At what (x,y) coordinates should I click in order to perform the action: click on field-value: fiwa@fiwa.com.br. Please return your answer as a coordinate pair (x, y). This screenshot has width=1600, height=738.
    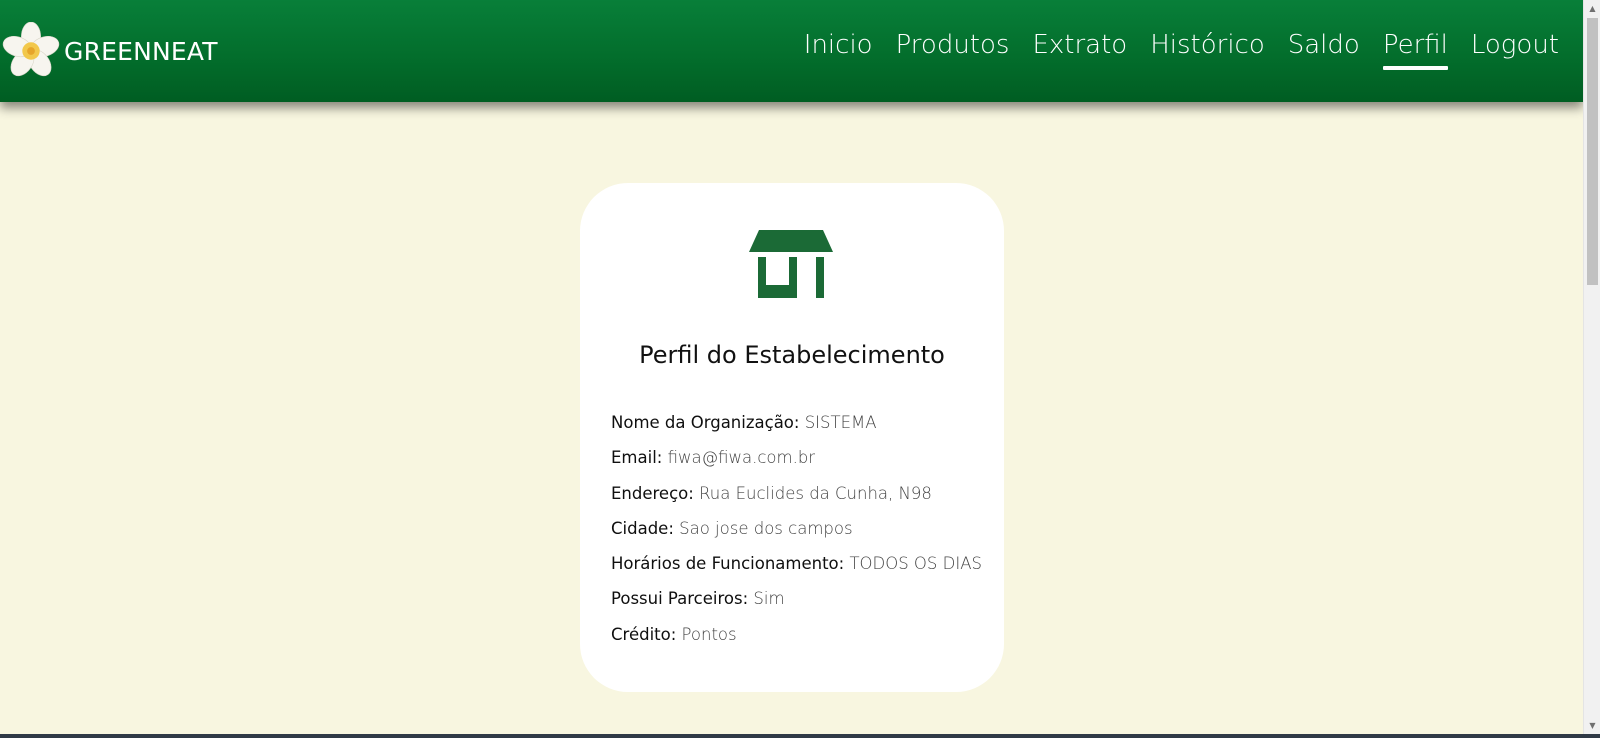
    Looking at the image, I should click on (741, 458).